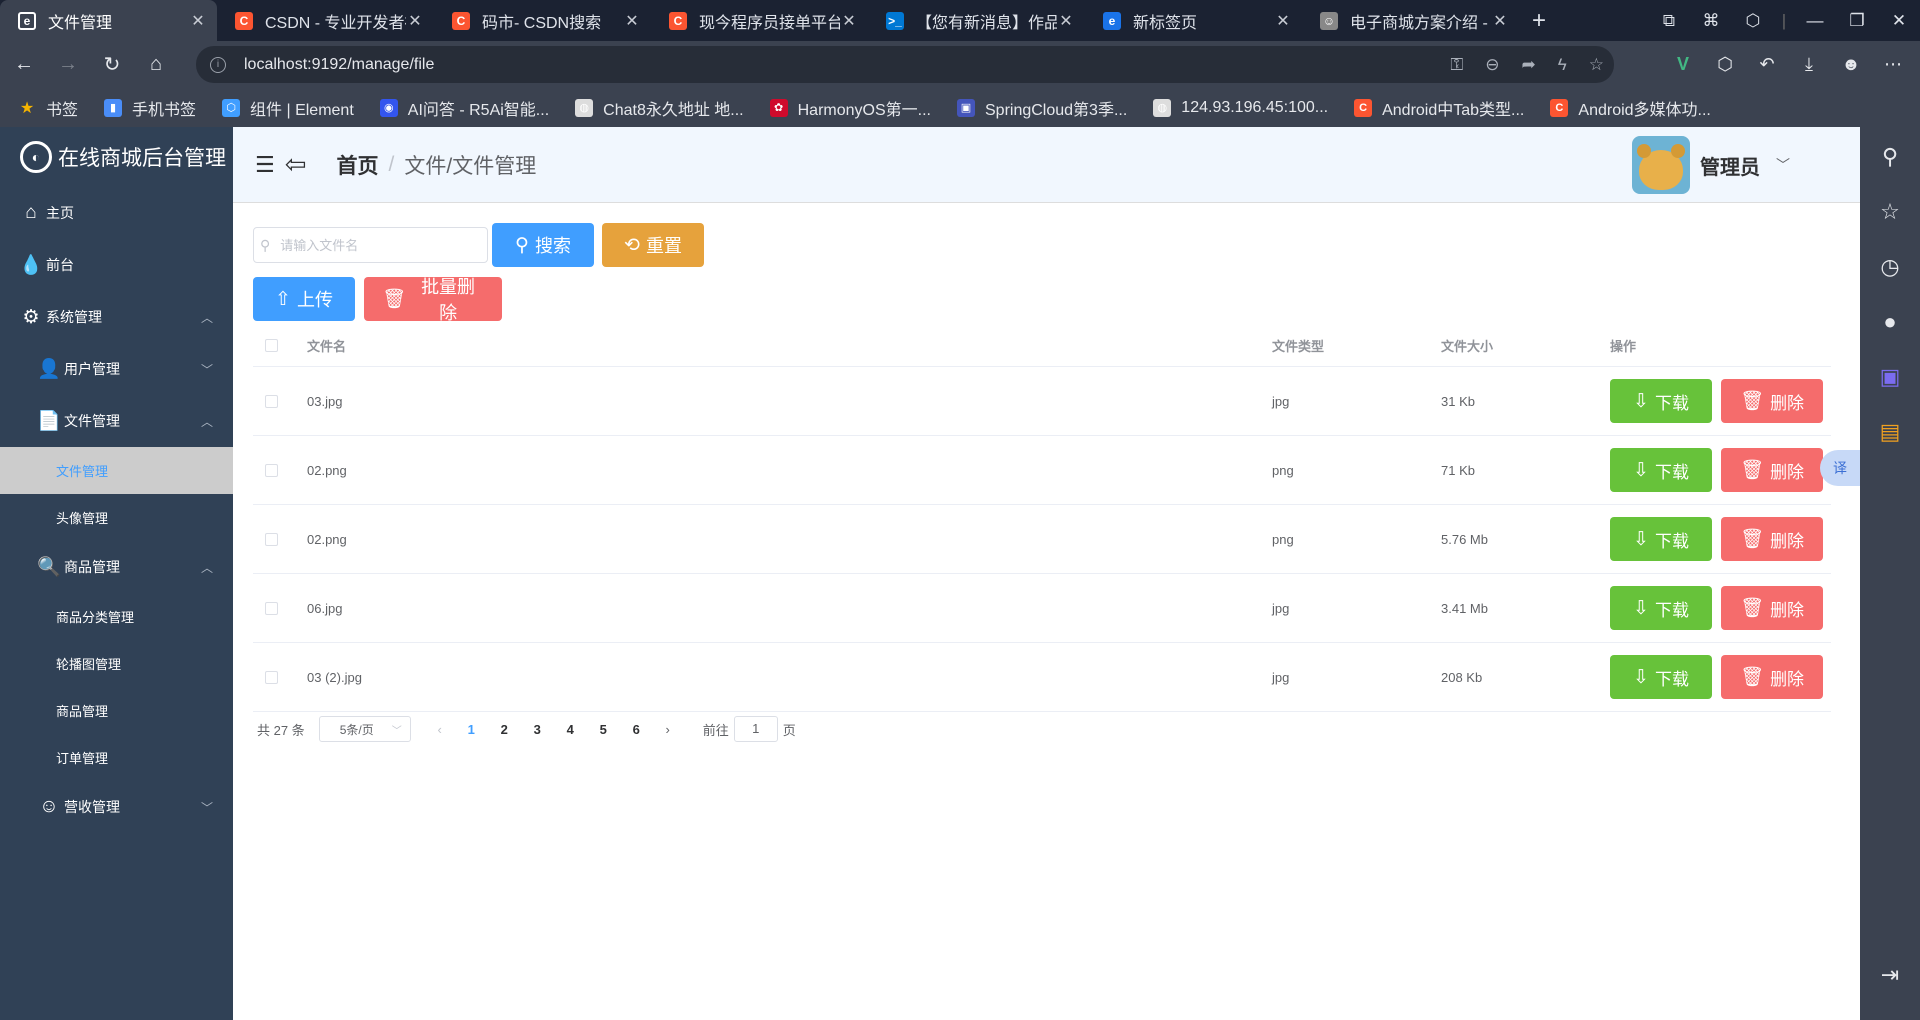  What do you see at coordinates (48, 108) in the screenshot?
I see `bookmark-item: ★ 书签` at bounding box center [48, 108].